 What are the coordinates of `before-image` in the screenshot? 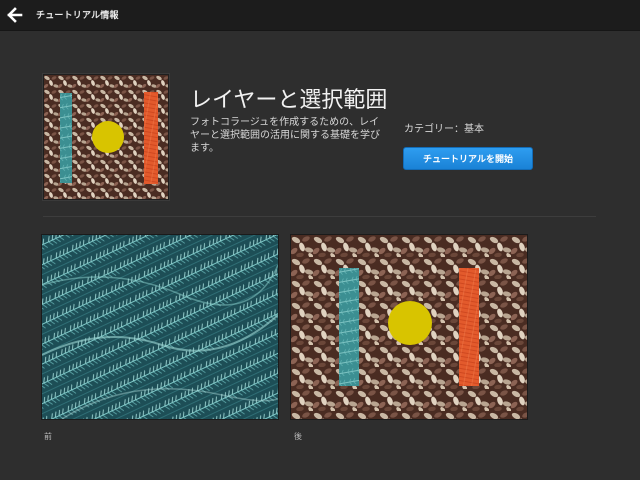 It's located at (160, 327).